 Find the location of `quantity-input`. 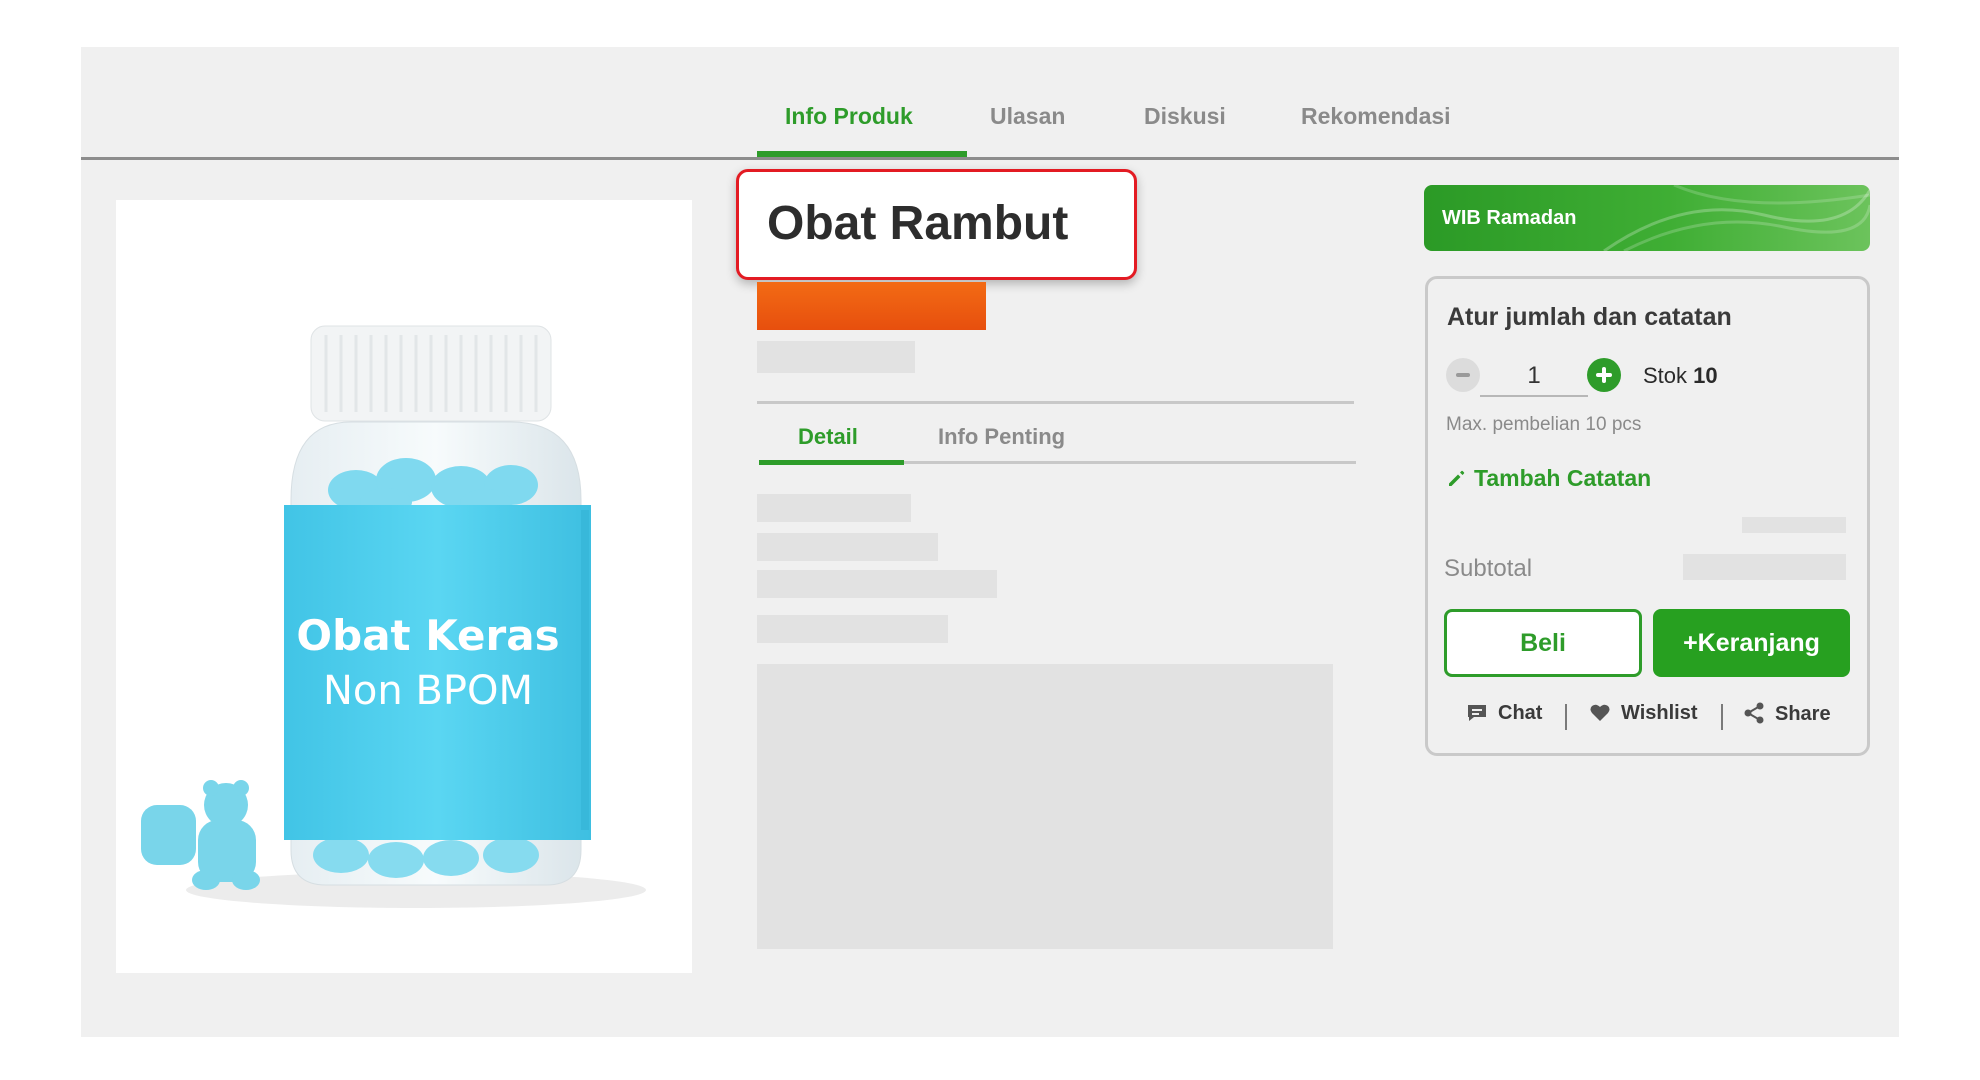

quantity-input is located at coordinates (1534, 377).